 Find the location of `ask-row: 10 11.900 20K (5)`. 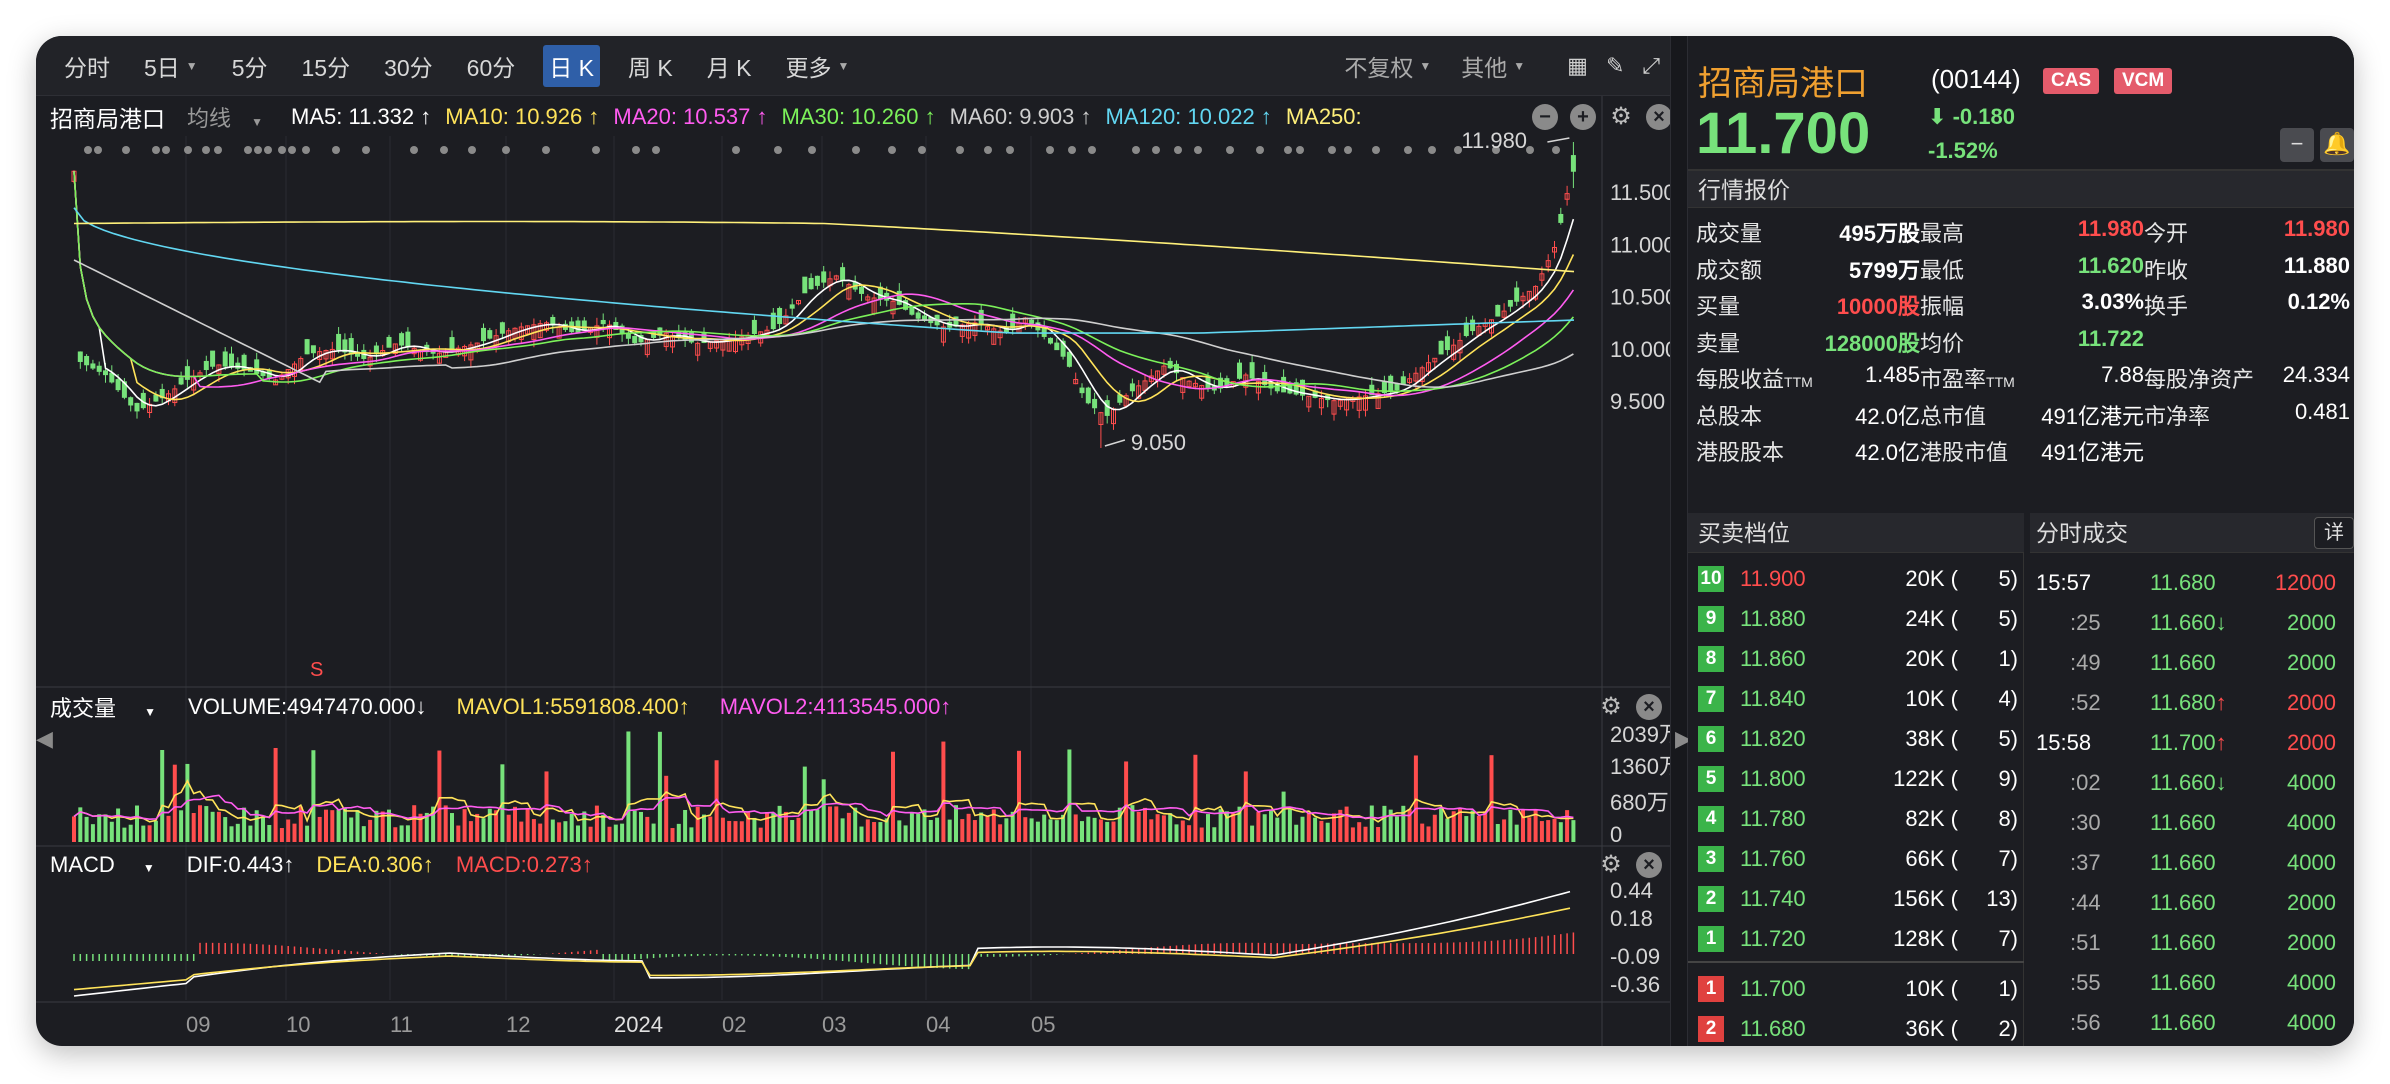

ask-row: 10 11.900 20K (5) is located at coordinates (1856, 577).